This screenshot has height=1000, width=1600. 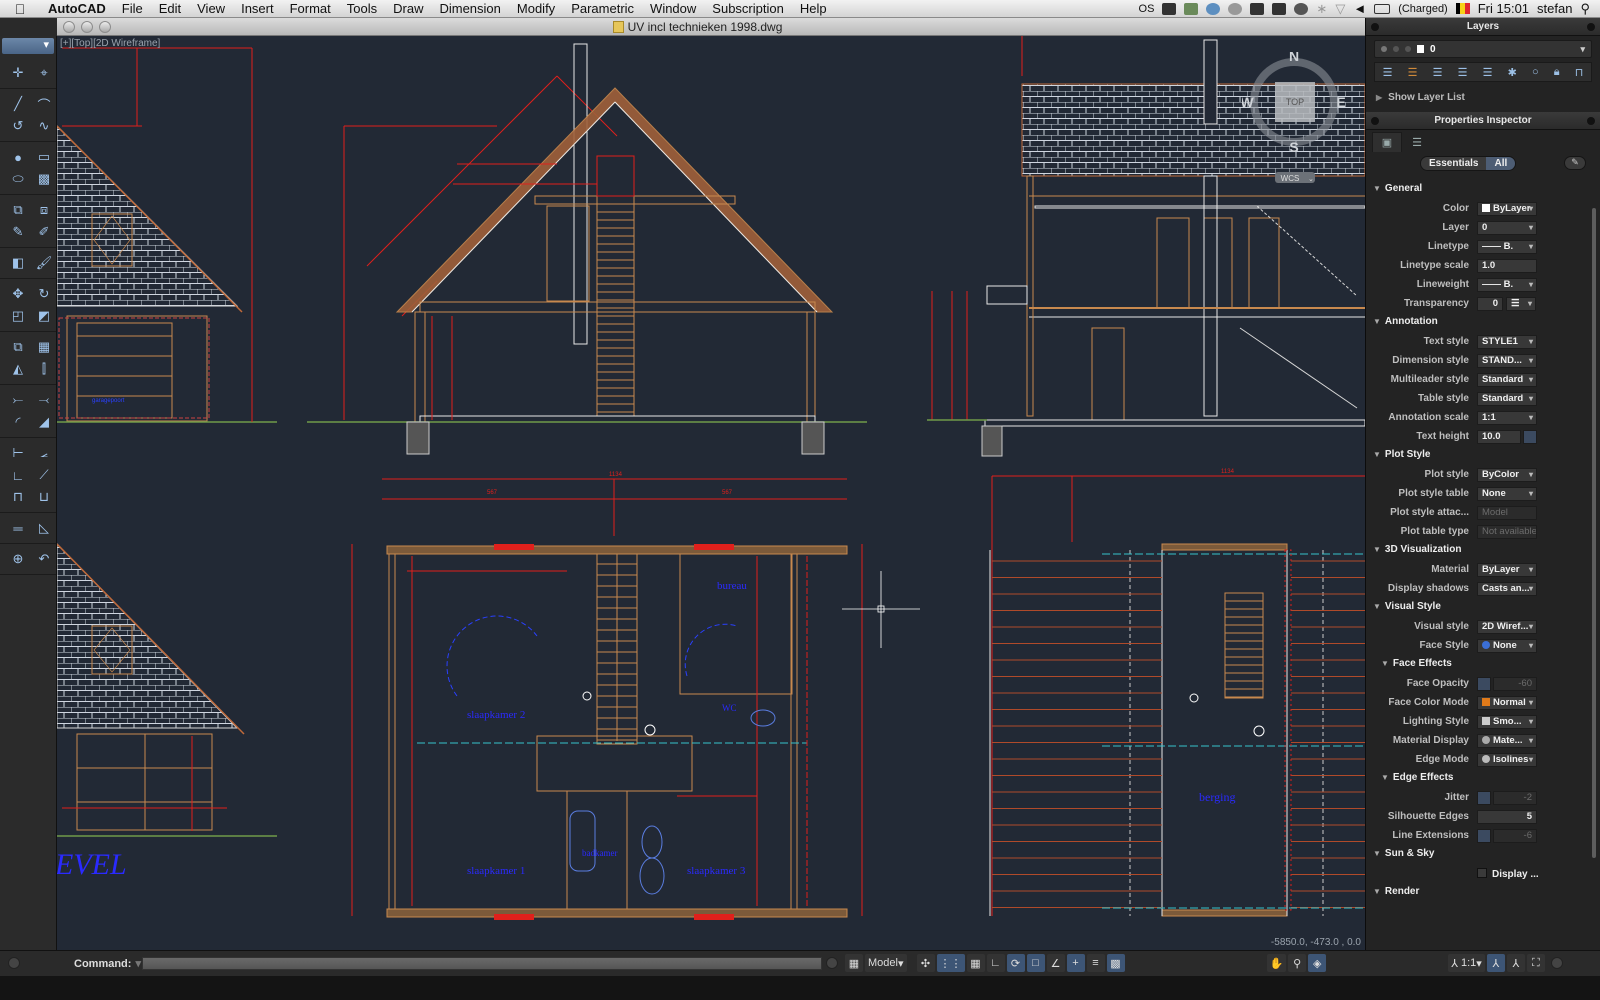 I want to click on fullscreen-icon: ⛶, so click(x=1535, y=963).